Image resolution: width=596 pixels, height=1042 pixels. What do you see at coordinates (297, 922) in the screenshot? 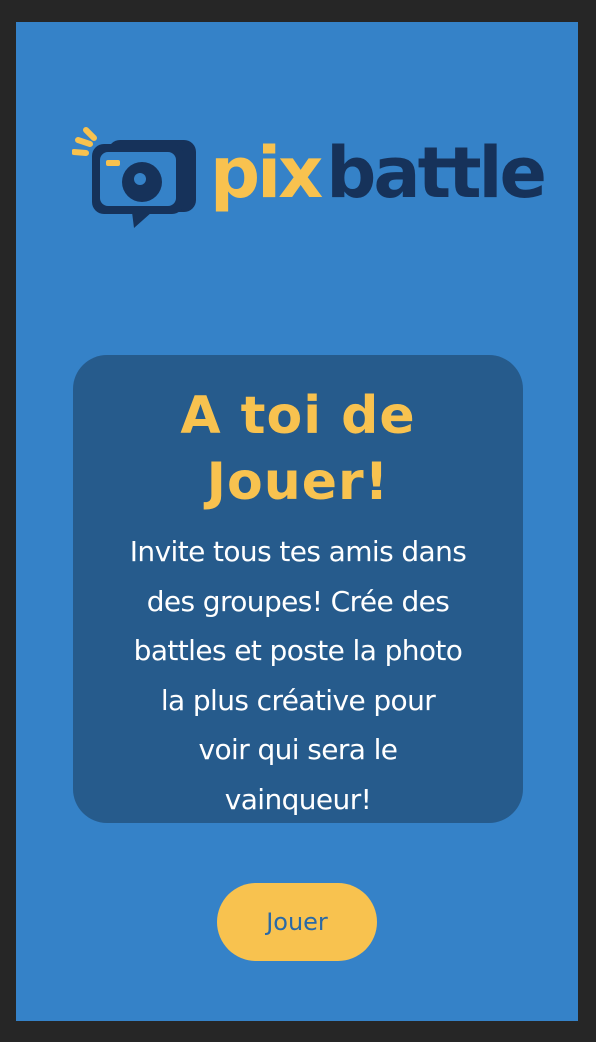
I see `play-button: Jouer` at bounding box center [297, 922].